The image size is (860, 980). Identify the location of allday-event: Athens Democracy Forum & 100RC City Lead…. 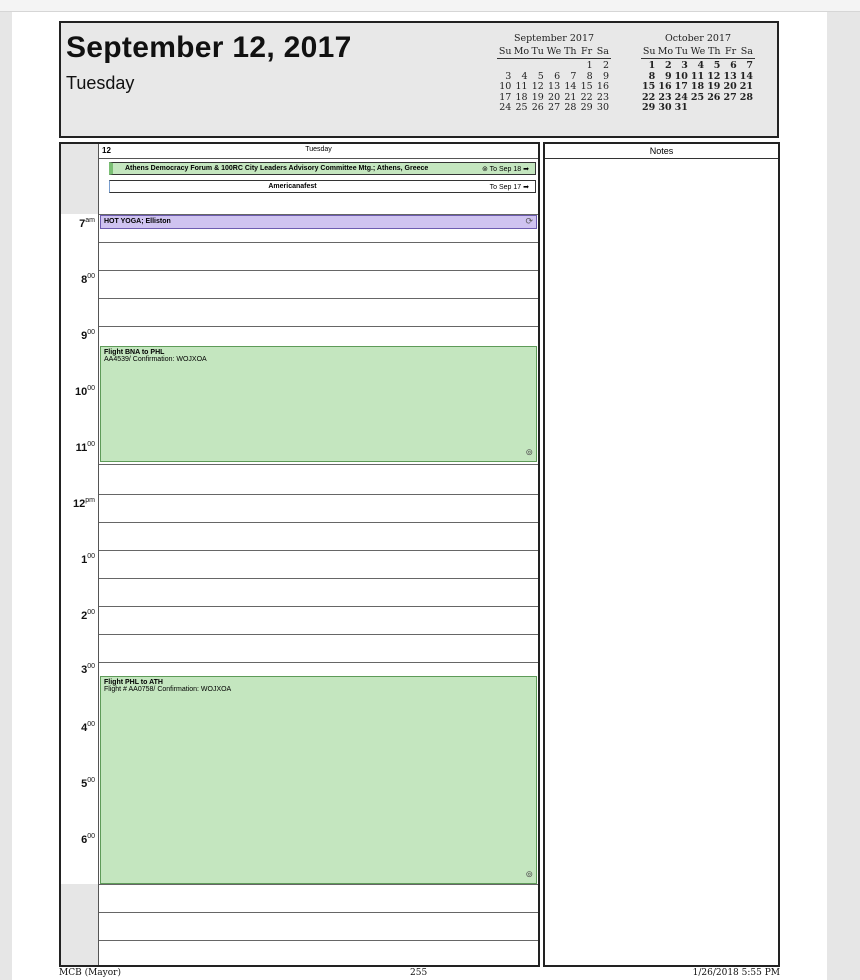
(322, 168).